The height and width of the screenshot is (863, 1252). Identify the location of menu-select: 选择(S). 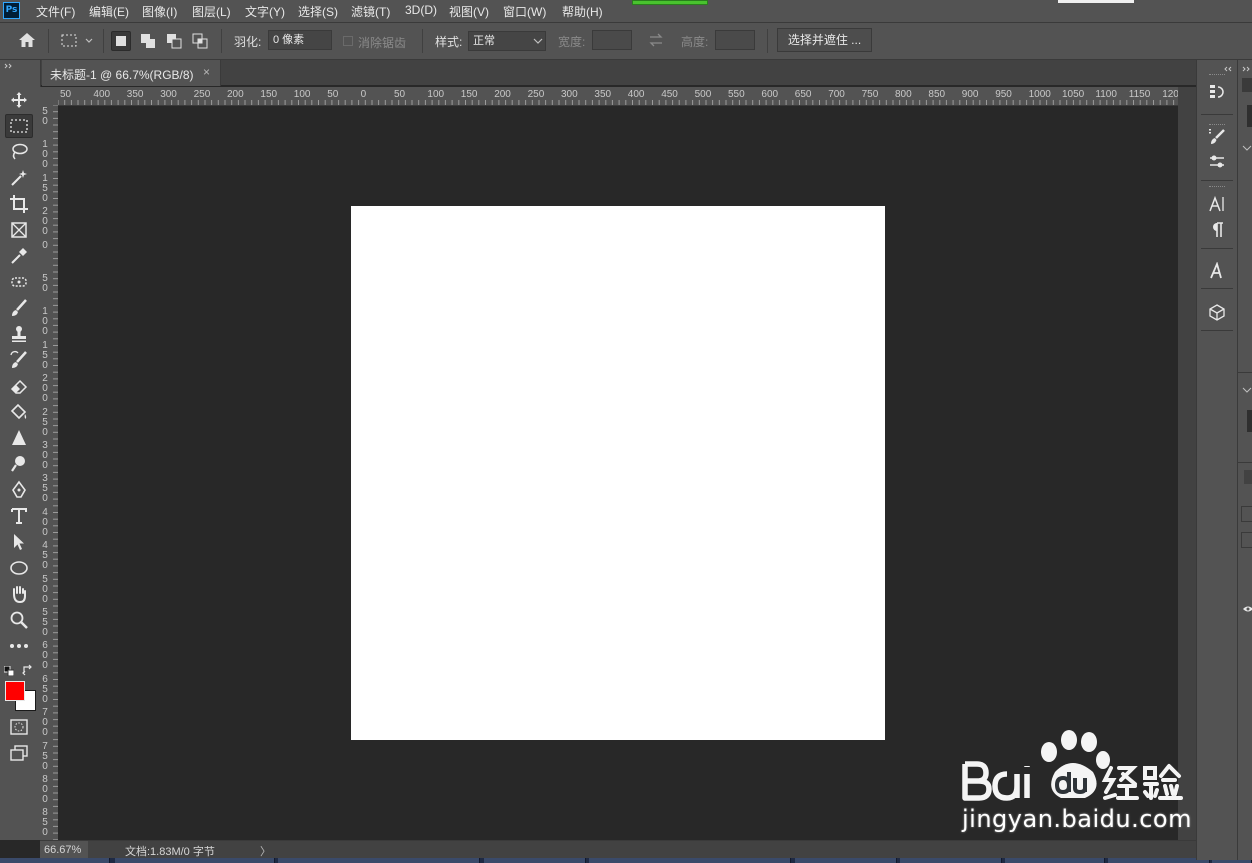
(318, 11).